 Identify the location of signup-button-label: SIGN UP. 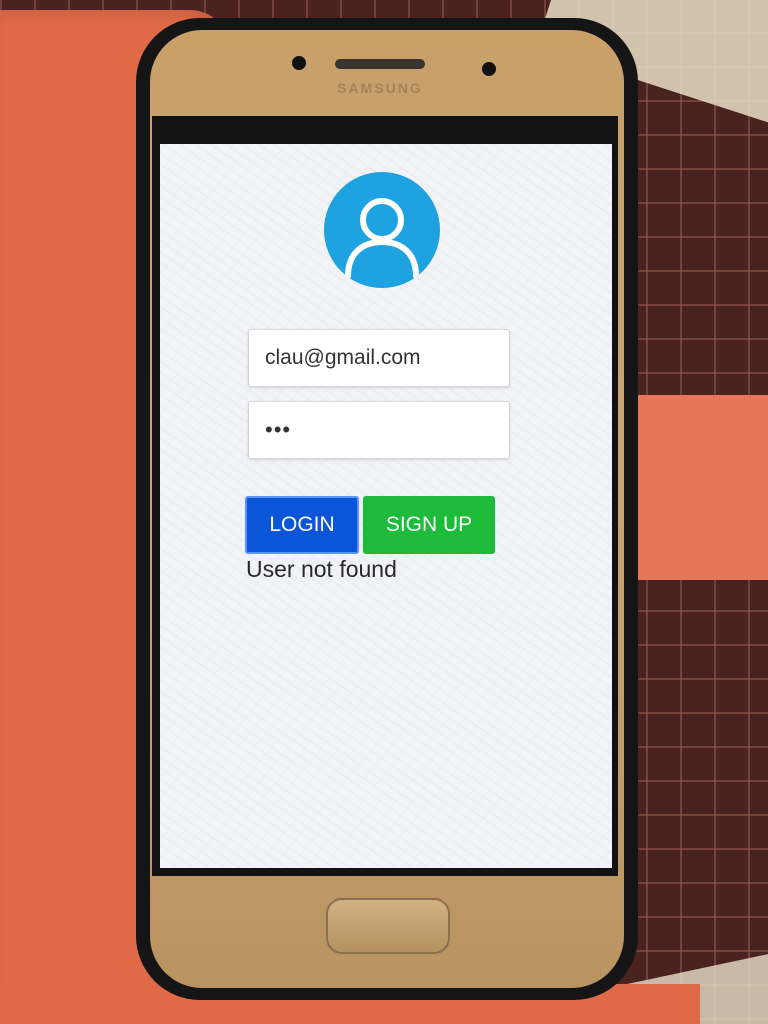
(429, 524).